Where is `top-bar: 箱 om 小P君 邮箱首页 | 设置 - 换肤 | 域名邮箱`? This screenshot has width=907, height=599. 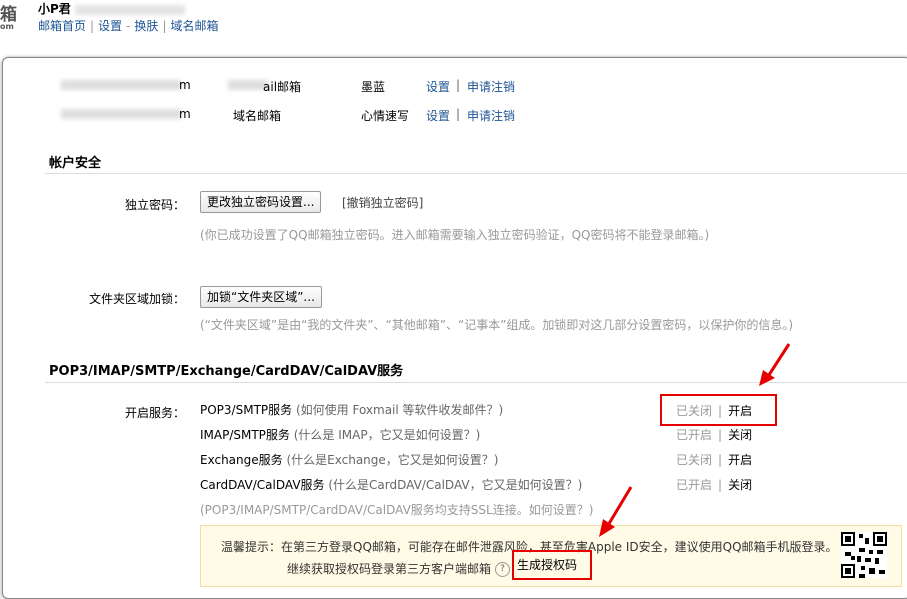
top-bar: 箱 om 小P君 邮箱首页 | 设置 - 换肤 | 域名邮箱 is located at coordinates (453, 31).